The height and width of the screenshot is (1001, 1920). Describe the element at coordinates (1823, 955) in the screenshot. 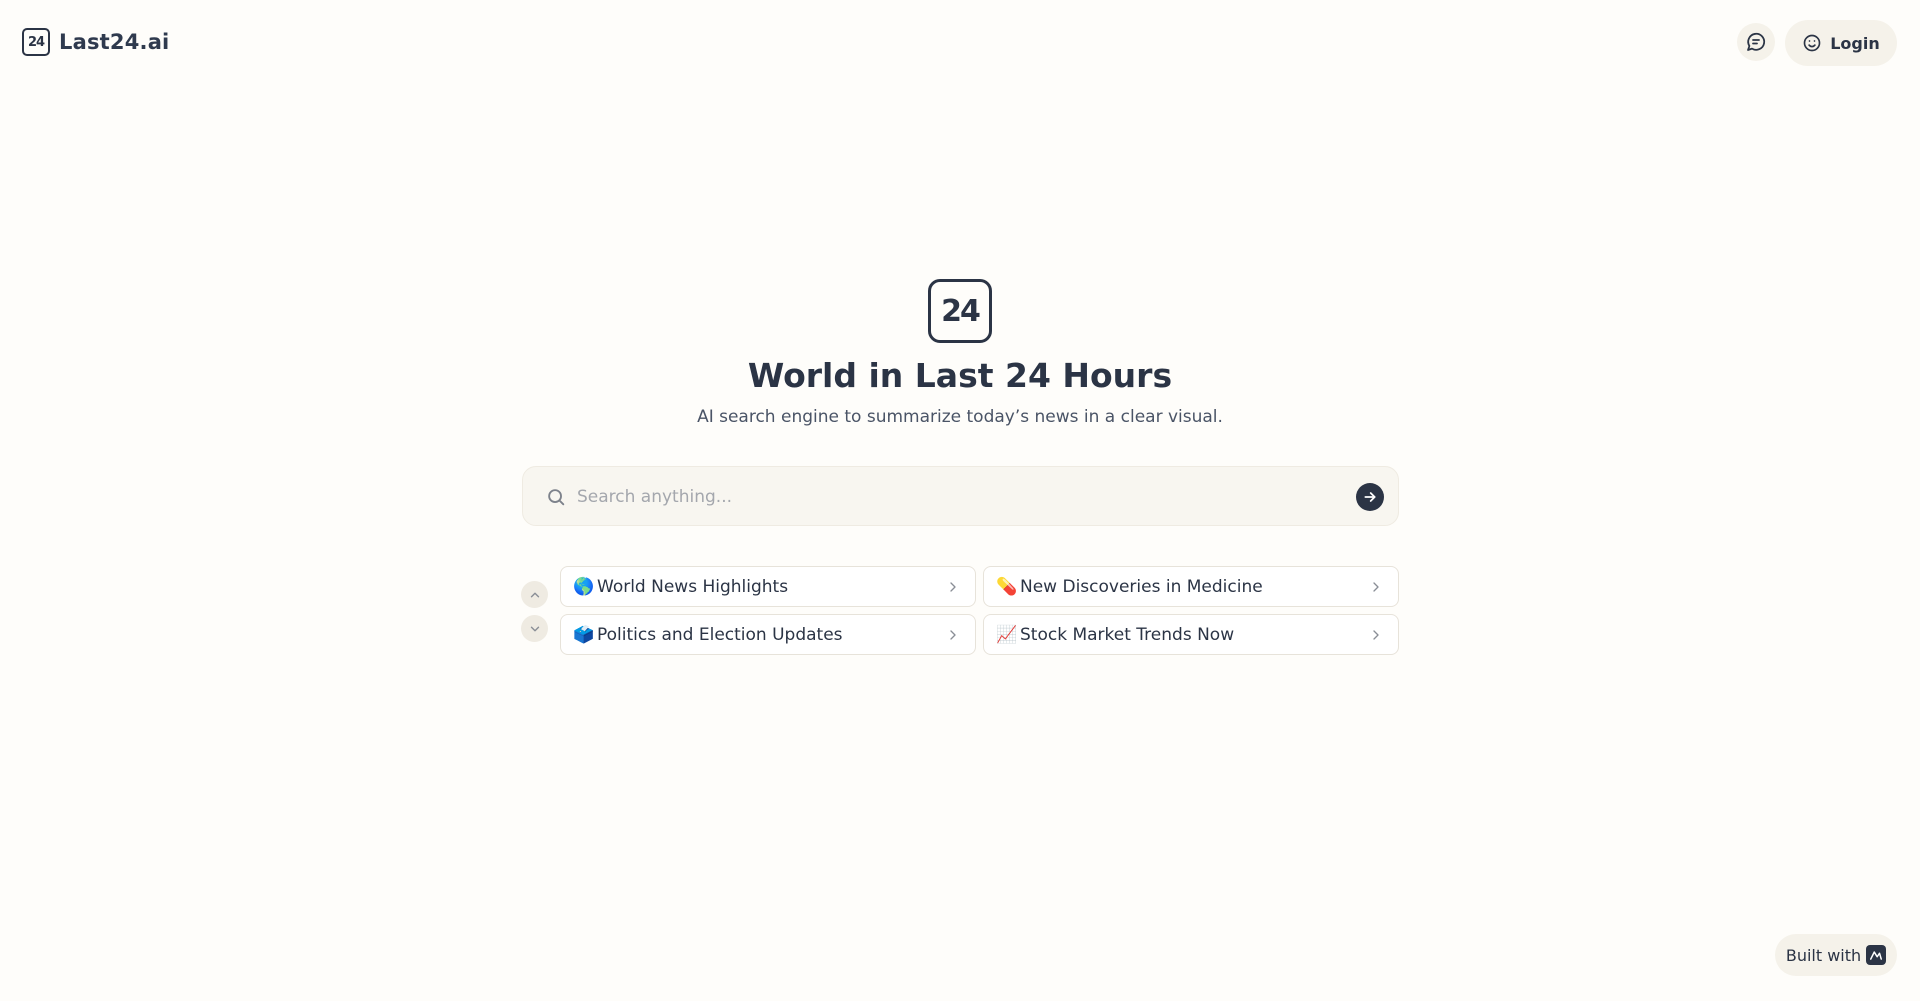

I see `built-with-label: Built with` at that location.